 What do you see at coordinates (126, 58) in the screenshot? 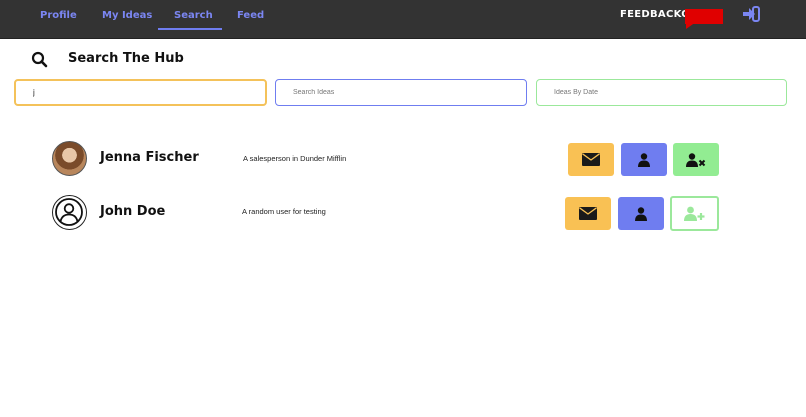
I see `page-title: Search The Hub` at bounding box center [126, 58].